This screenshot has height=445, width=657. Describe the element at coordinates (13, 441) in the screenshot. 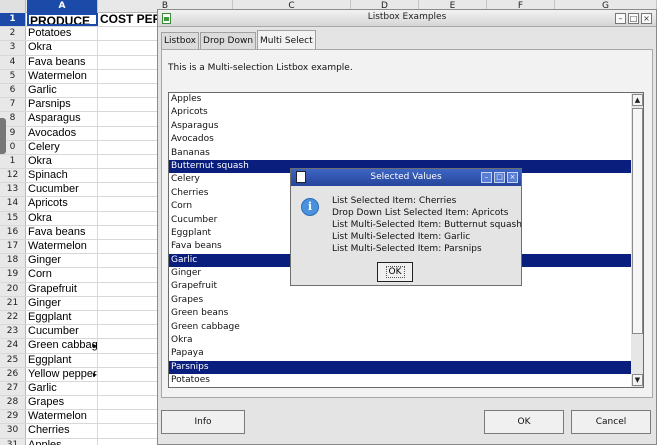

I see `row-number: 31` at that location.